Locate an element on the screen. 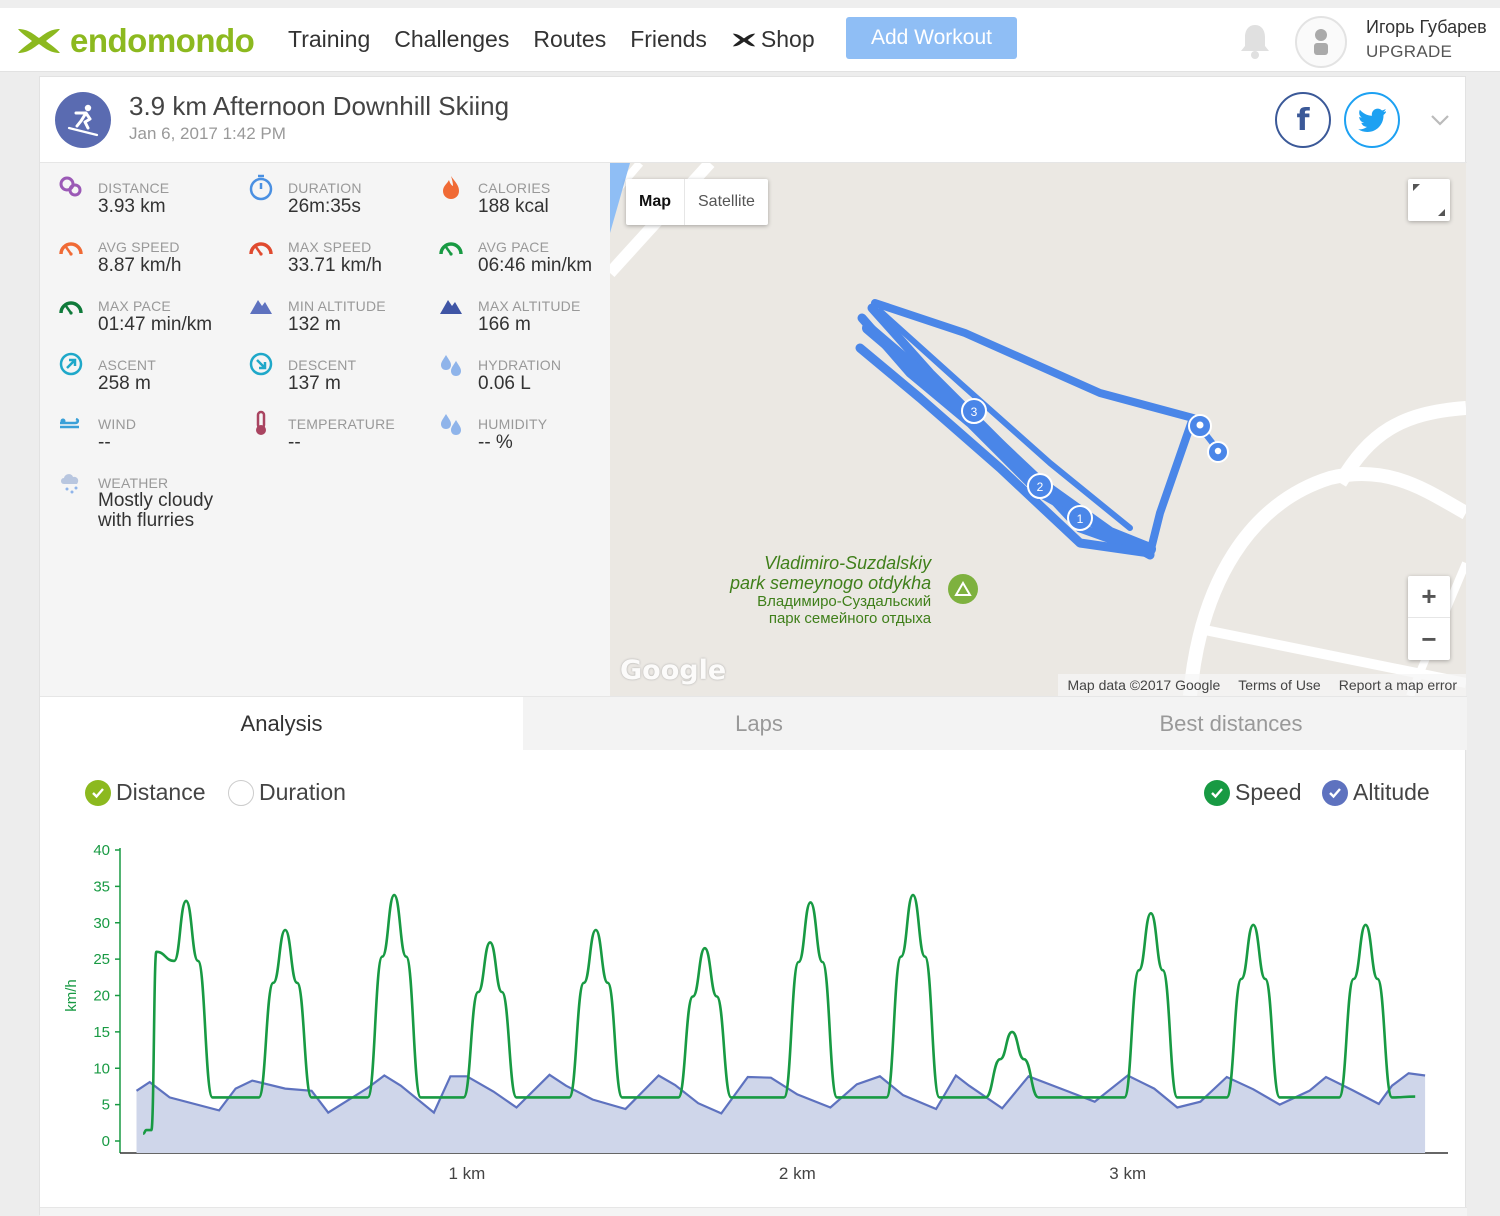  stat-descent: DESCENT137 m is located at coordinates (325, 368).